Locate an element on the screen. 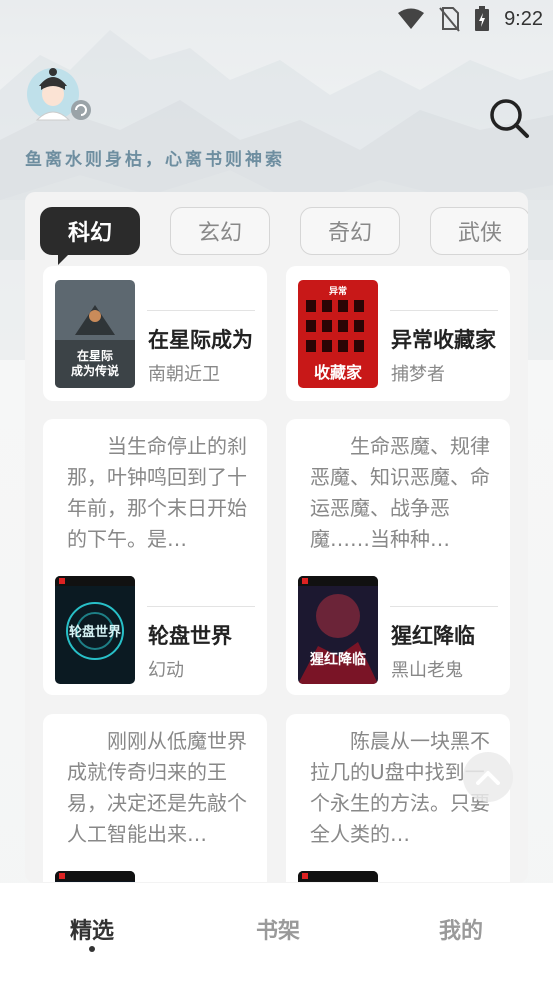 This screenshot has width=553, height=983. category-tabs: 科幻 玄幻 奇幻 武侠 is located at coordinates (284, 237).